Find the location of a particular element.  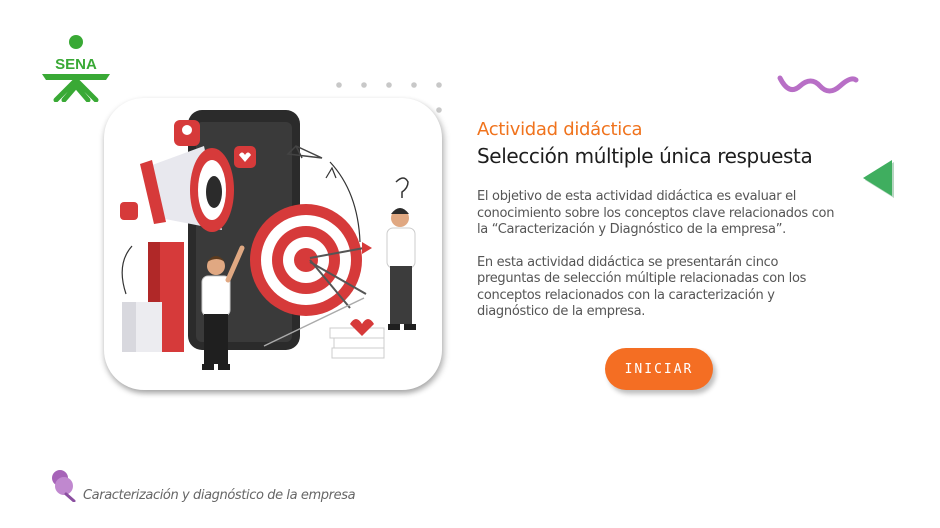

triangle-left-icon is located at coordinates (878, 179).